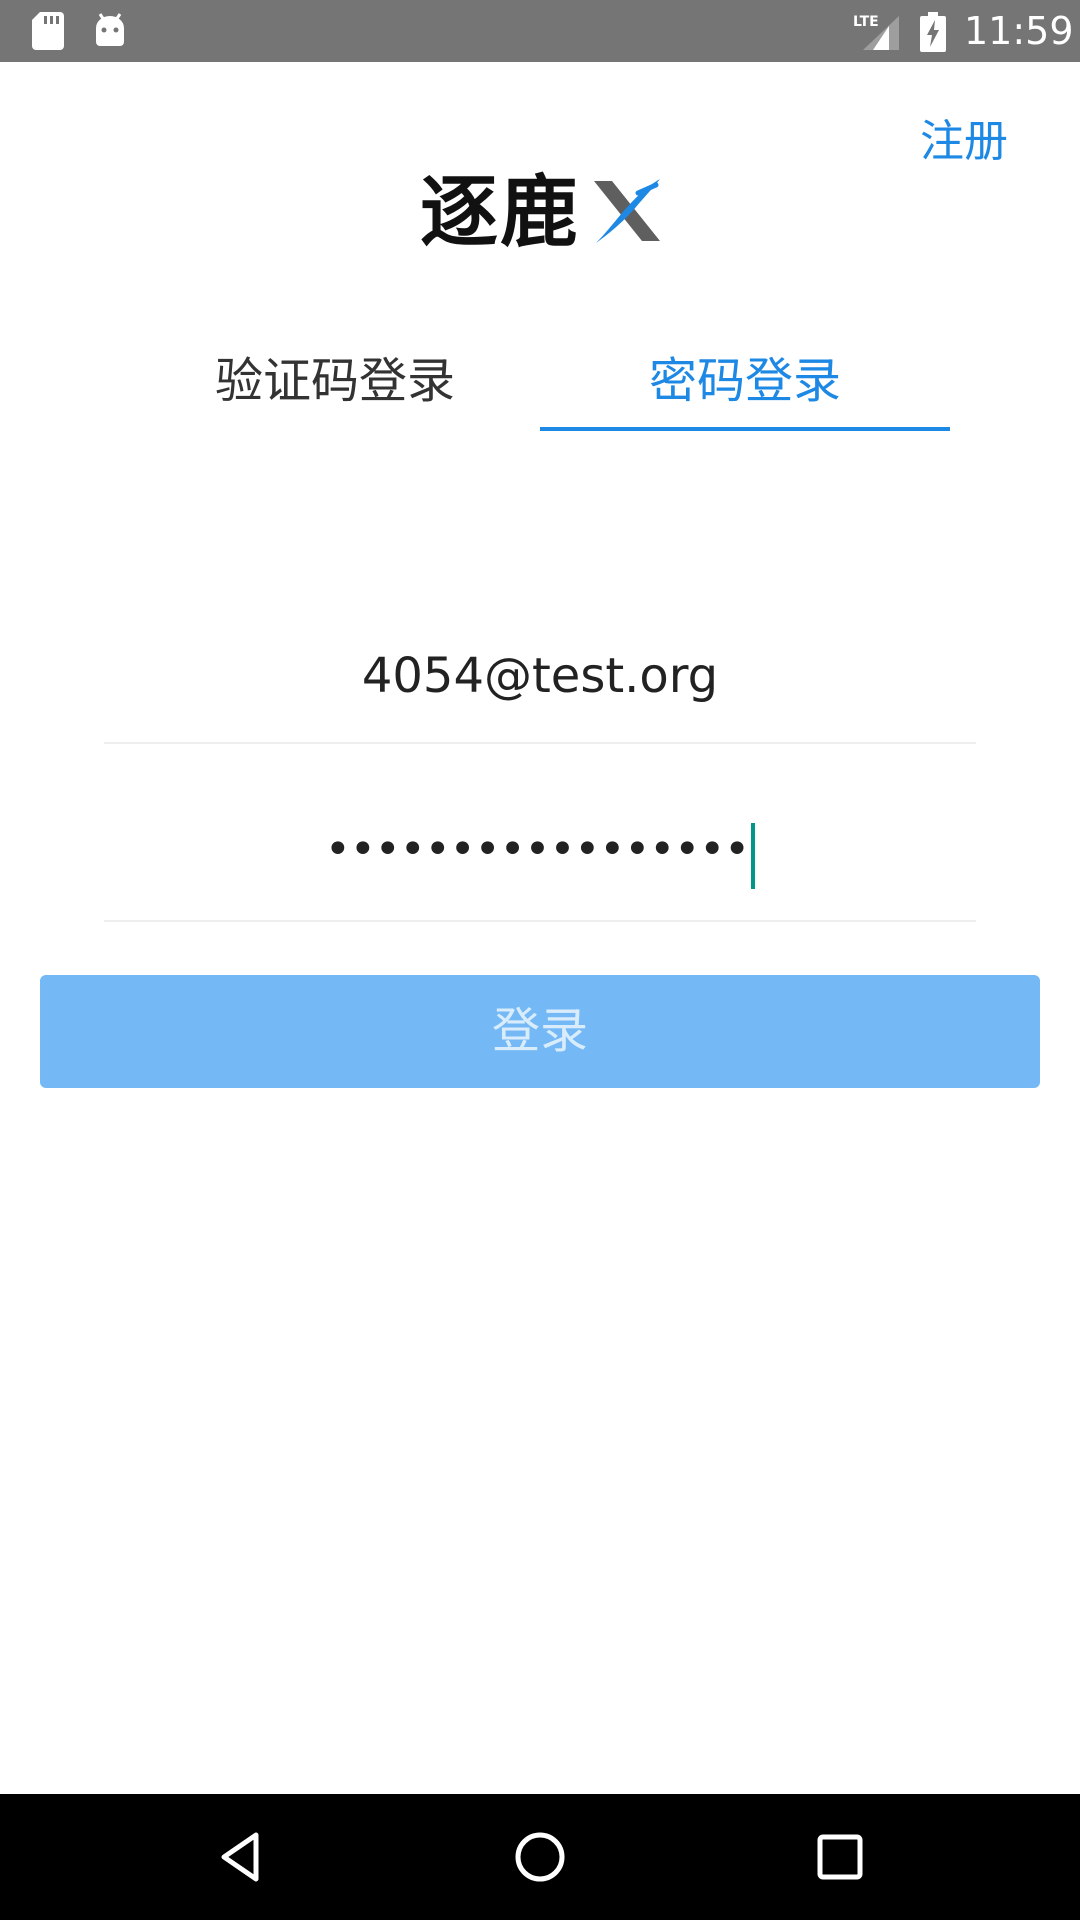 The image size is (1080, 1920). I want to click on app-logo: 逐鹿, so click(541, 213).